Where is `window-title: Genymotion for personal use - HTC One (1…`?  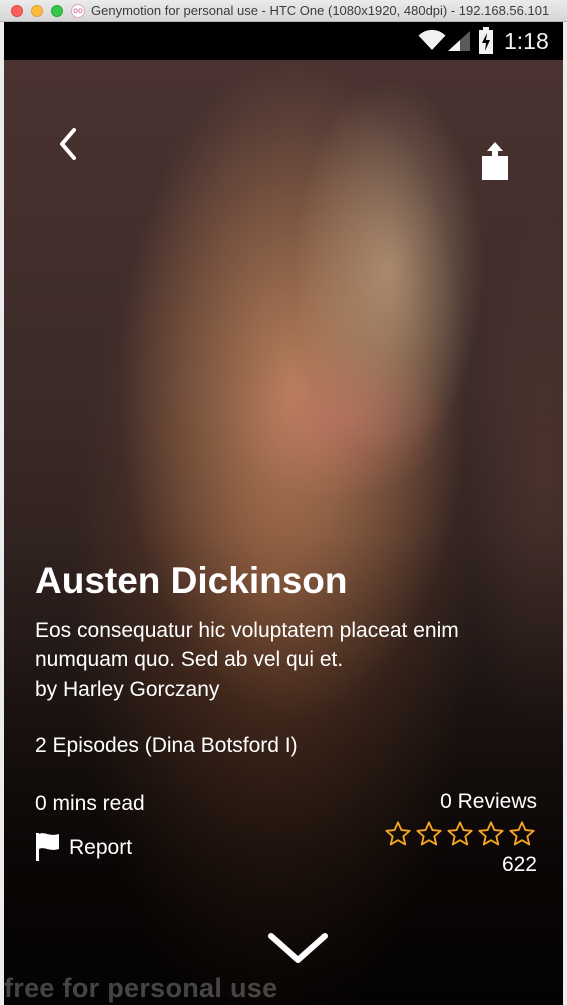 window-title: Genymotion for personal use - HTC One (1… is located at coordinates (320, 10).